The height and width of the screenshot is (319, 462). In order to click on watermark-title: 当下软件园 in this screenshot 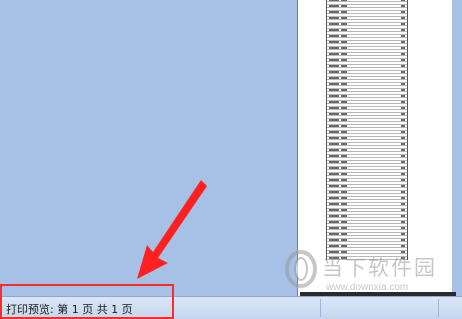, I will do `click(379, 268)`.